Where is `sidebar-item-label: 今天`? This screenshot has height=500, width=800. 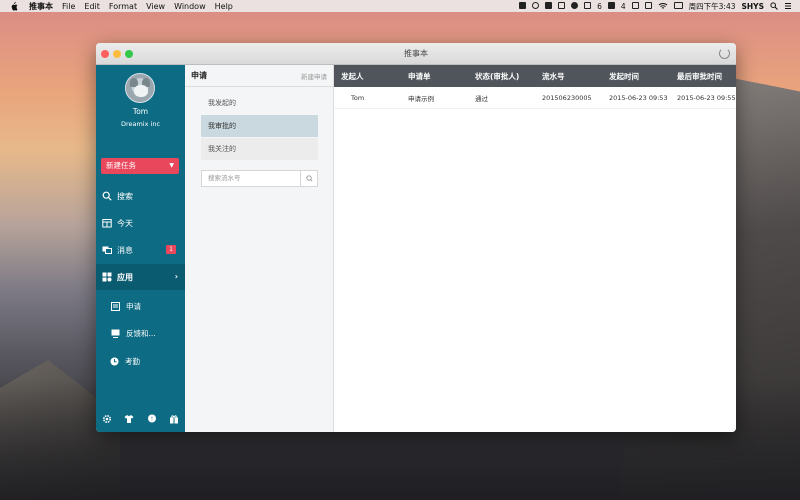
sidebar-item-label: 今天 is located at coordinates (125, 223).